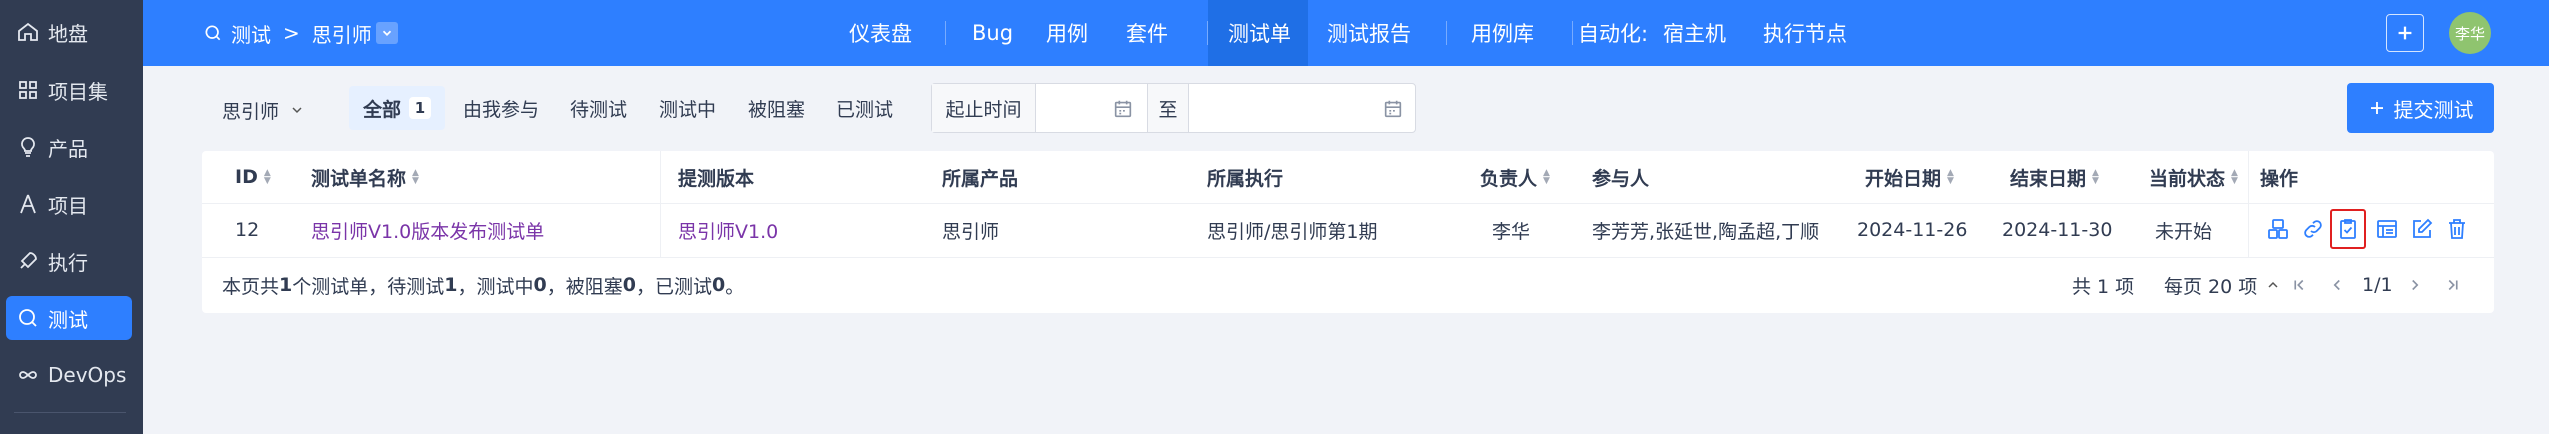  I want to click on column-header-product: 所属产品, so click(980, 178).